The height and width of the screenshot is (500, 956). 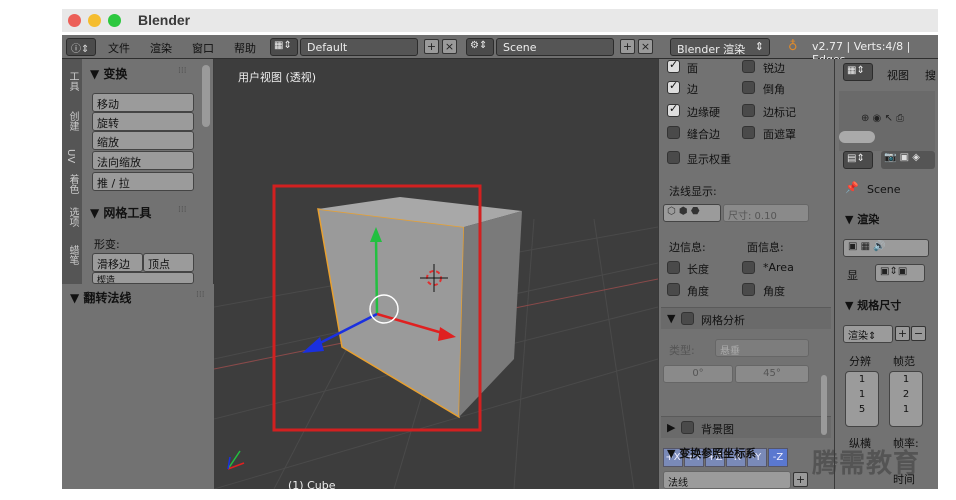 What do you see at coordinates (748, 132) in the screenshot?
I see `check-face-mask` at bounding box center [748, 132].